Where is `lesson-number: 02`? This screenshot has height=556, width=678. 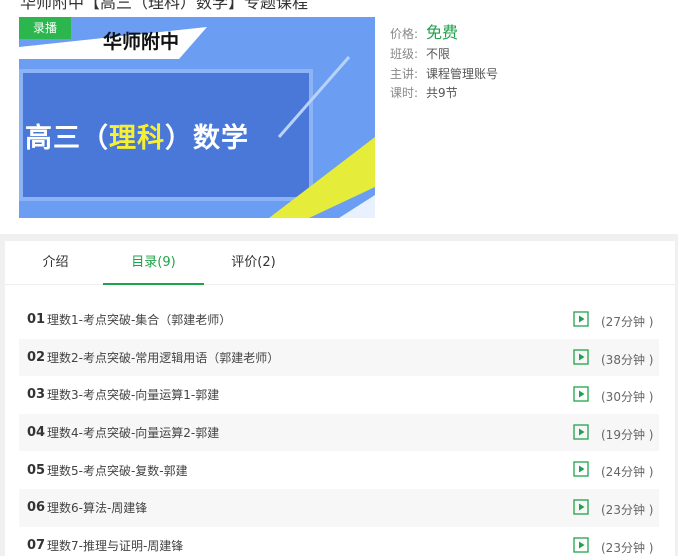 lesson-number: 02 is located at coordinates (36, 357).